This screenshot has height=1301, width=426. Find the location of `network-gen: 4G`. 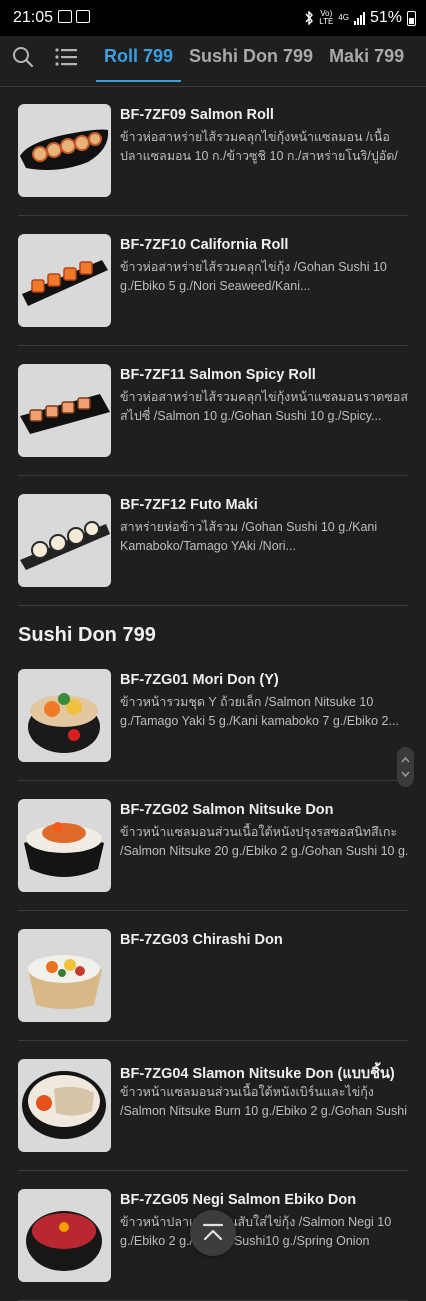

network-gen: 4G is located at coordinates (343, 17).